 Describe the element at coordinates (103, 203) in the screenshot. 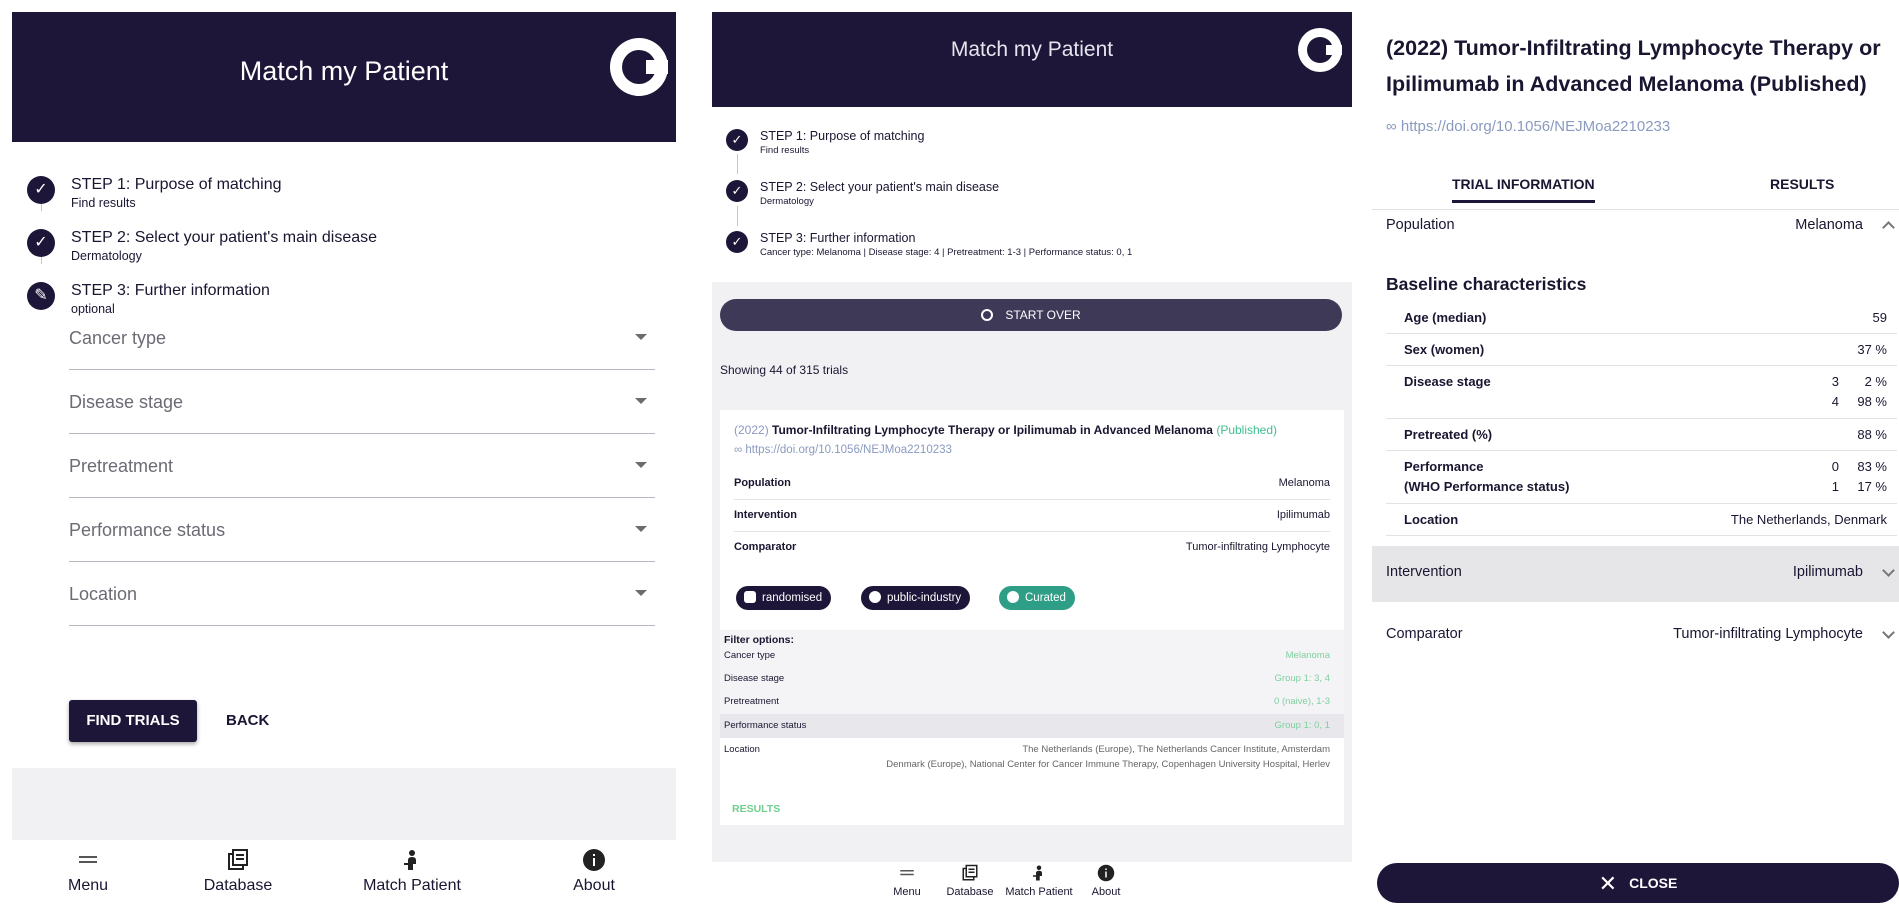

I see `step-subtitle: Find results` at that location.